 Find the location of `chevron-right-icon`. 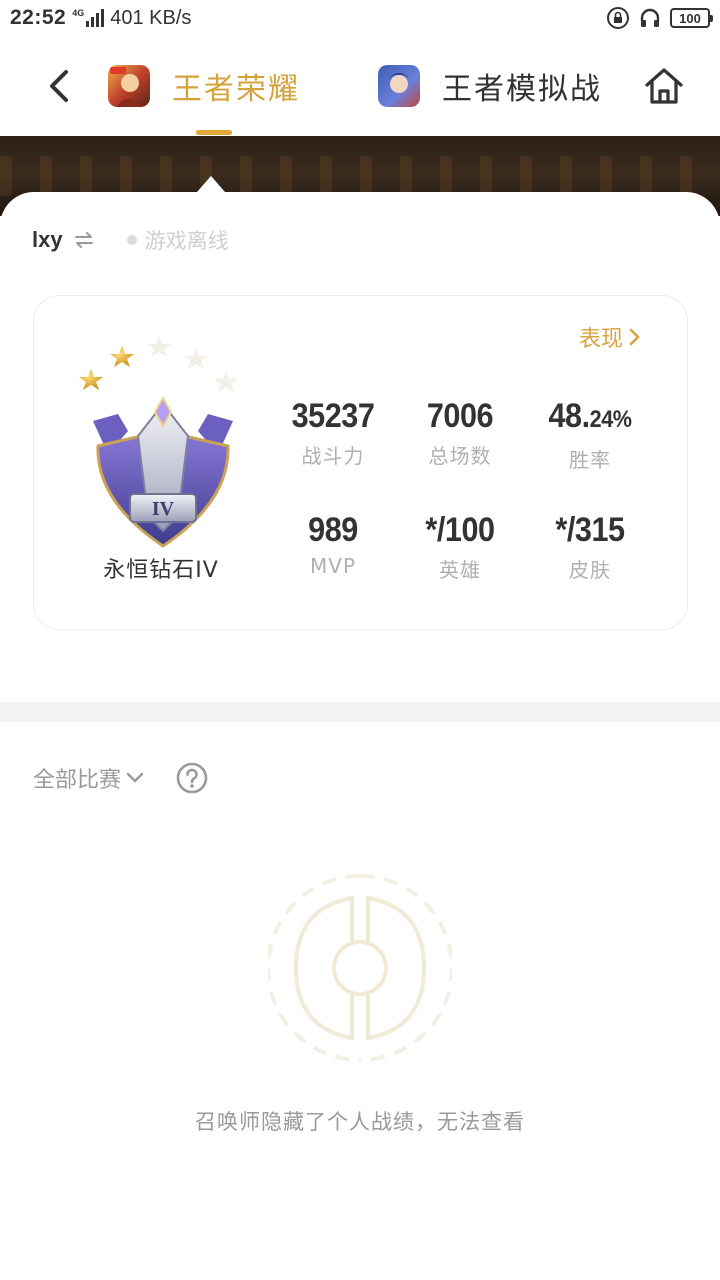

chevron-right-icon is located at coordinates (634, 337).